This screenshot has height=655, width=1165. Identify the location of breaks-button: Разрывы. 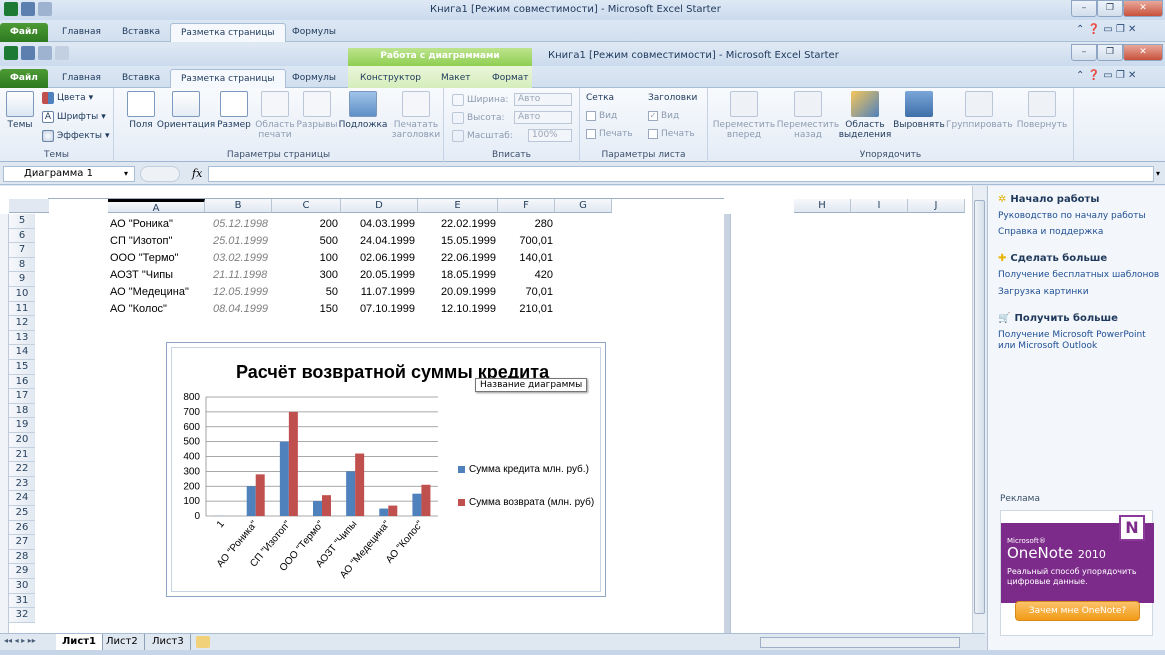
(317, 110).